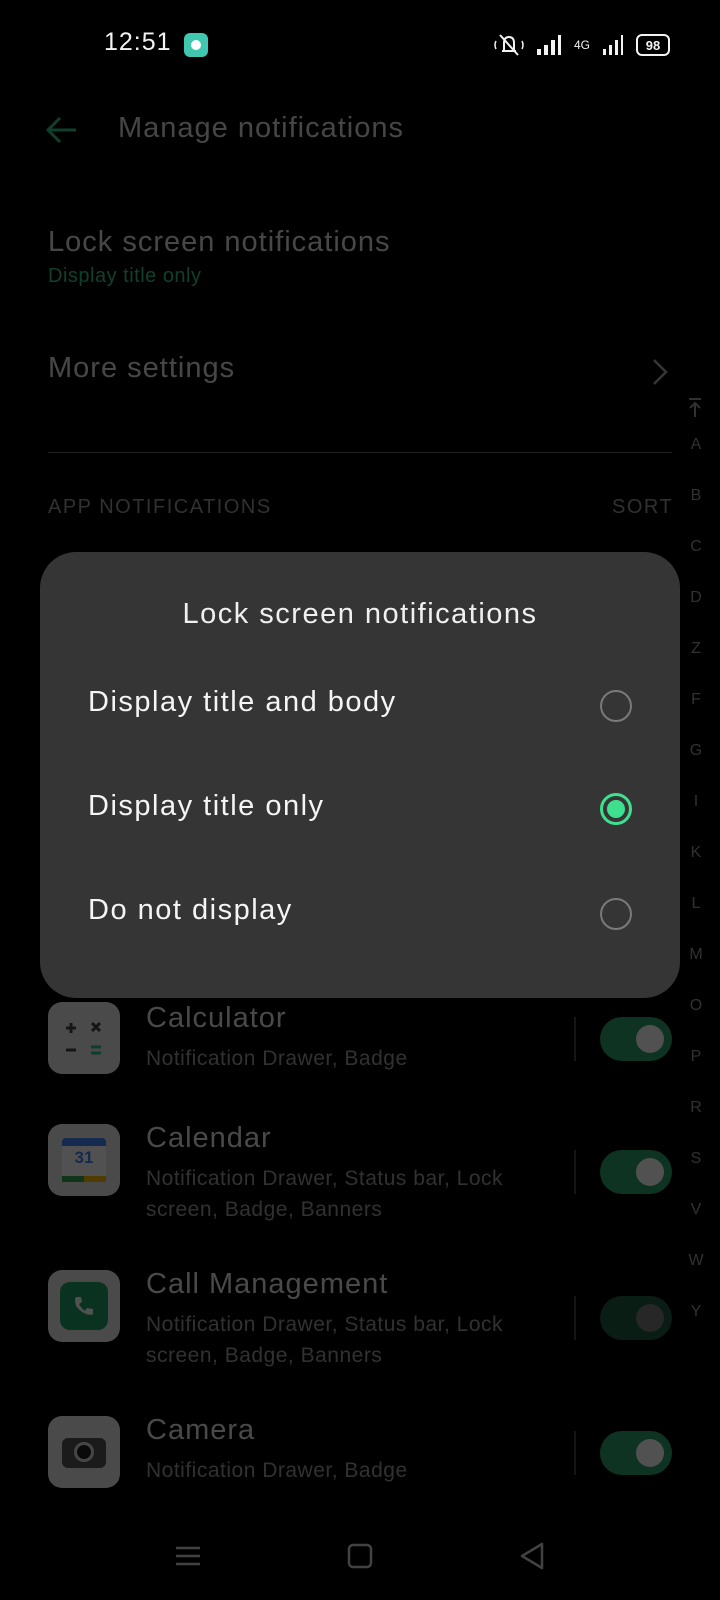  Describe the element at coordinates (141, 368) in the screenshot. I see `more-settings: More settings` at that location.